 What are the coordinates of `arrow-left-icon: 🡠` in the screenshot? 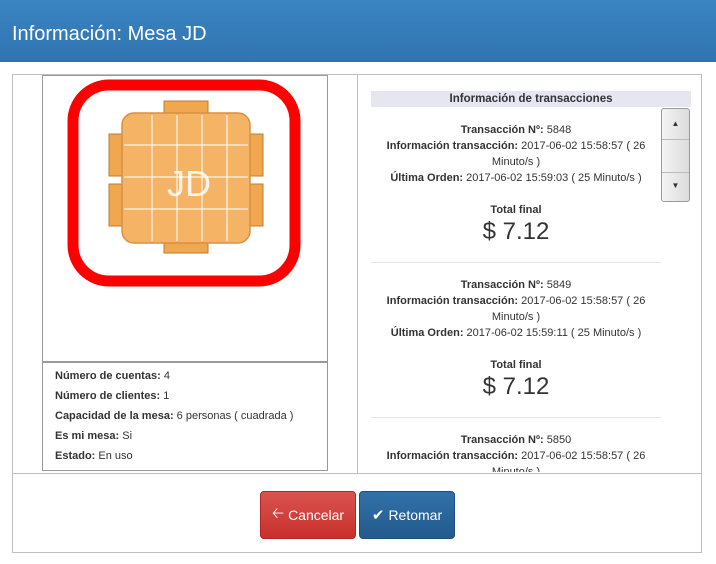 It's located at (278, 513).